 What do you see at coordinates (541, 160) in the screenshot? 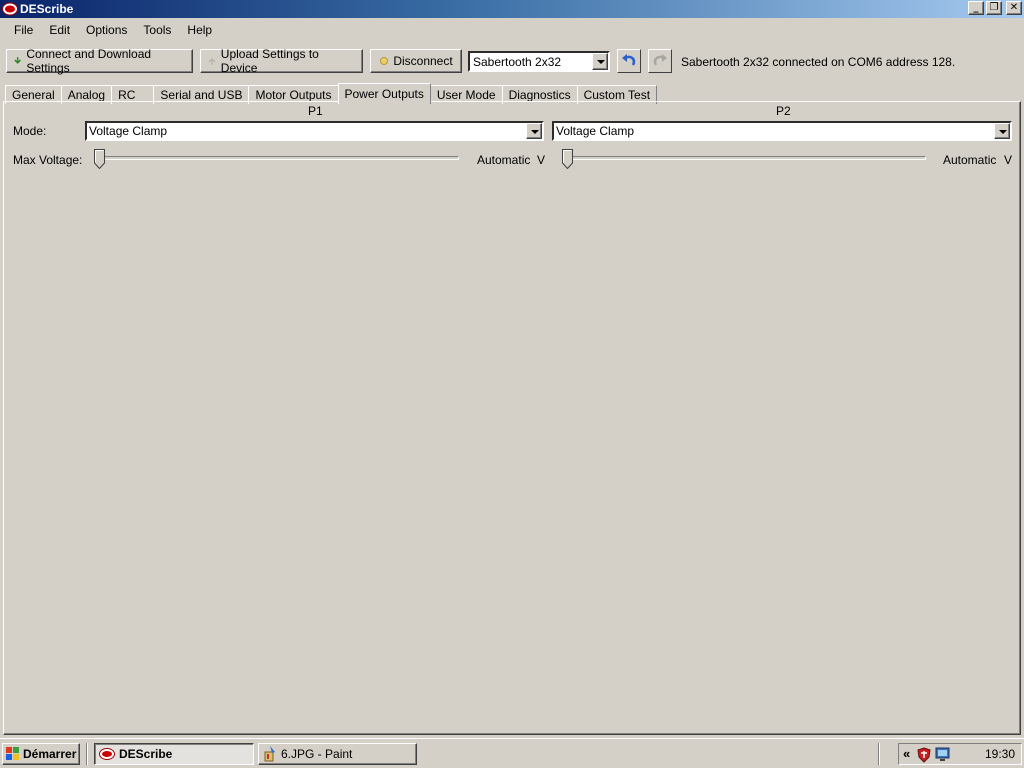
I see `p1-voltage-unit: V` at bounding box center [541, 160].